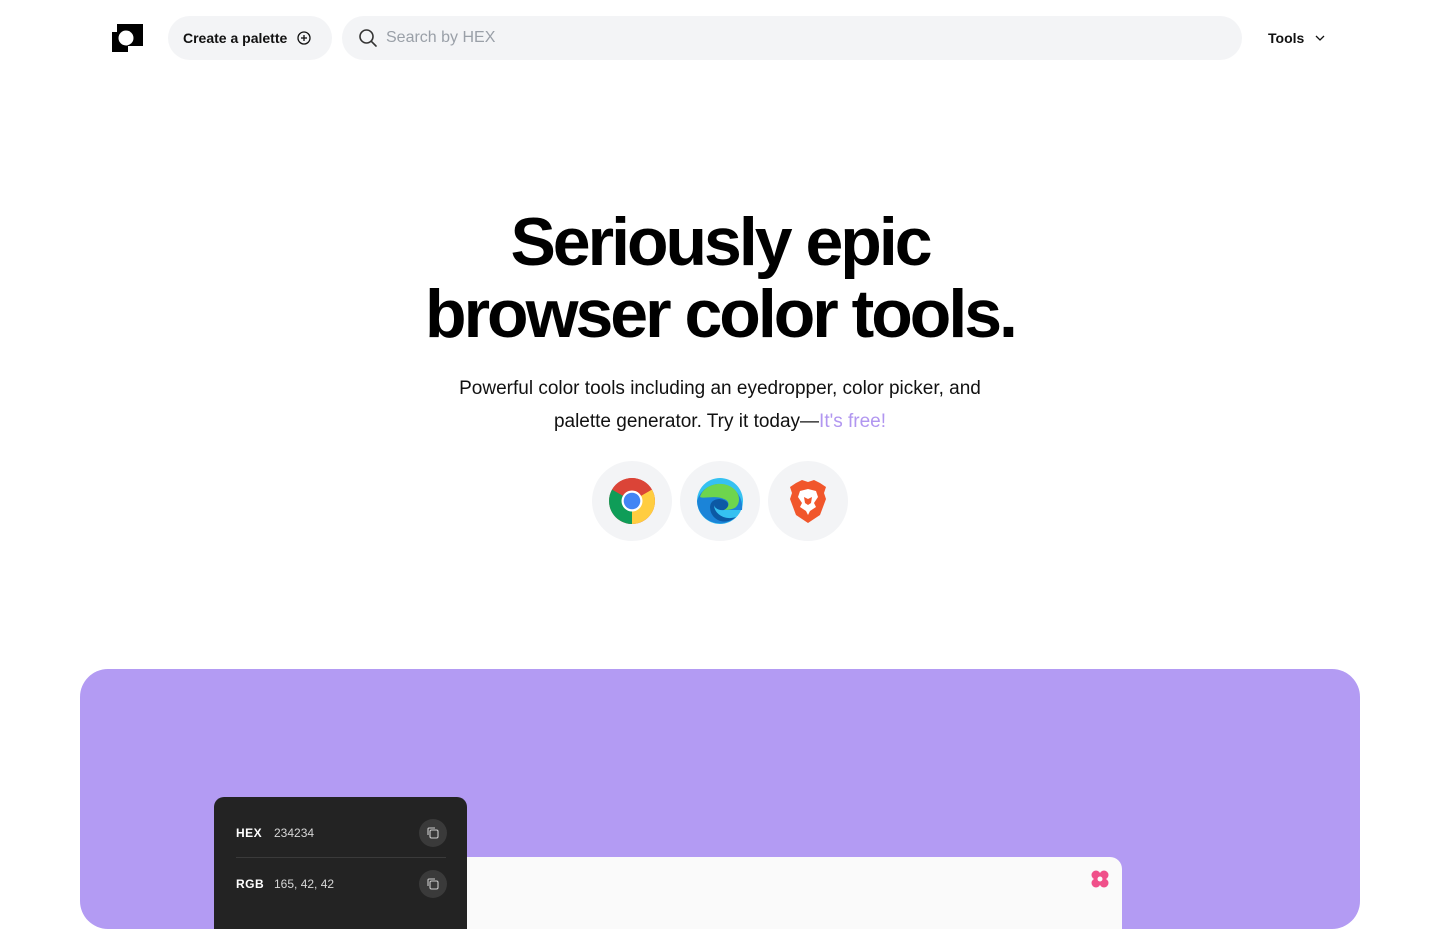 The image size is (1440, 929). What do you see at coordinates (341, 857) in the screenshot?
I see `divider` at bounding box center [341, 857].